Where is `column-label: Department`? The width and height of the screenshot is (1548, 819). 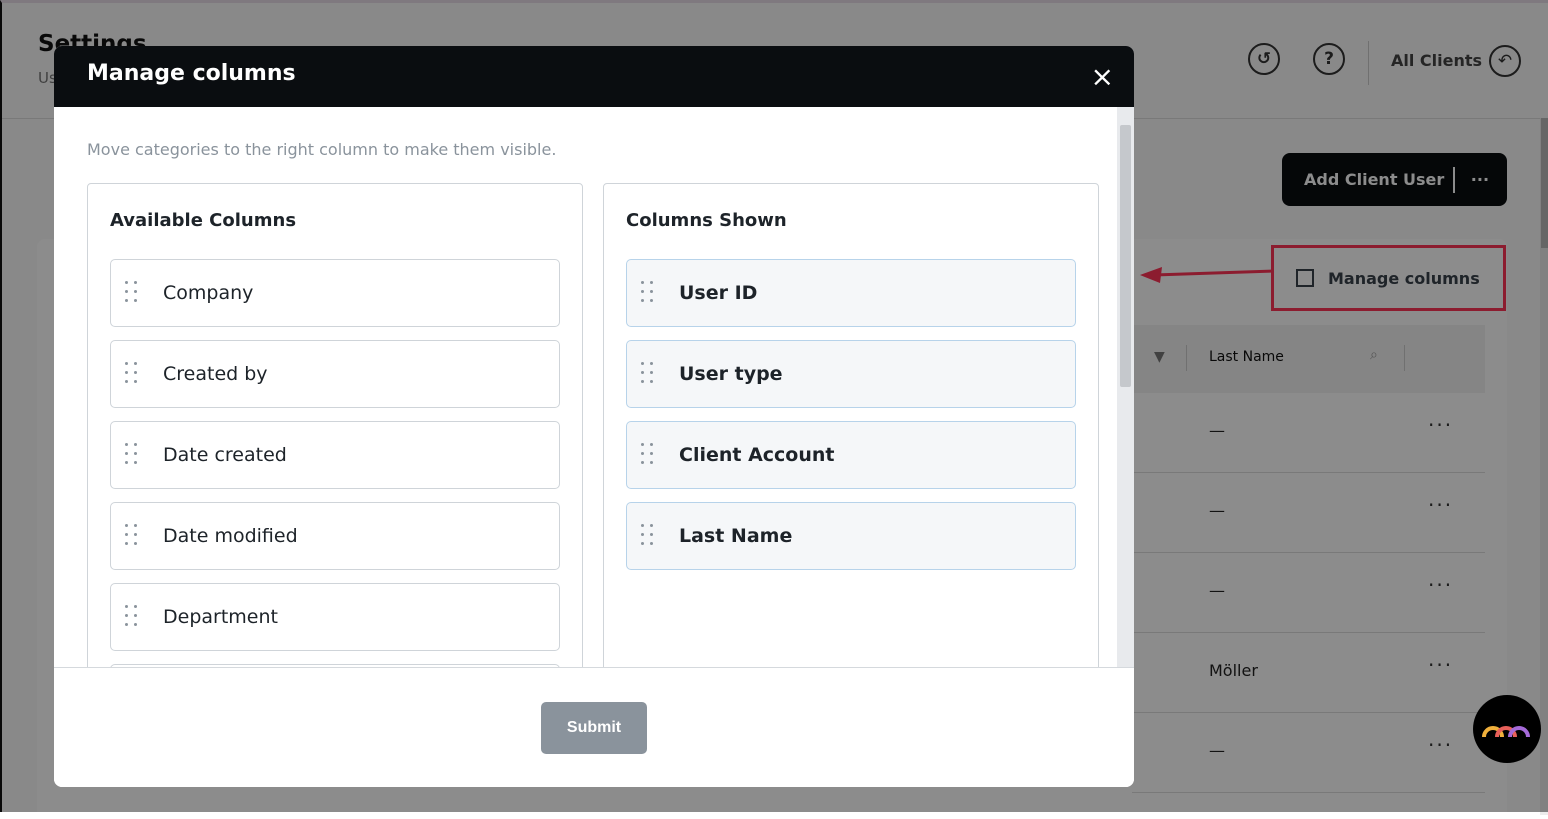
column-label: Department is located at coordinates (220, 617).